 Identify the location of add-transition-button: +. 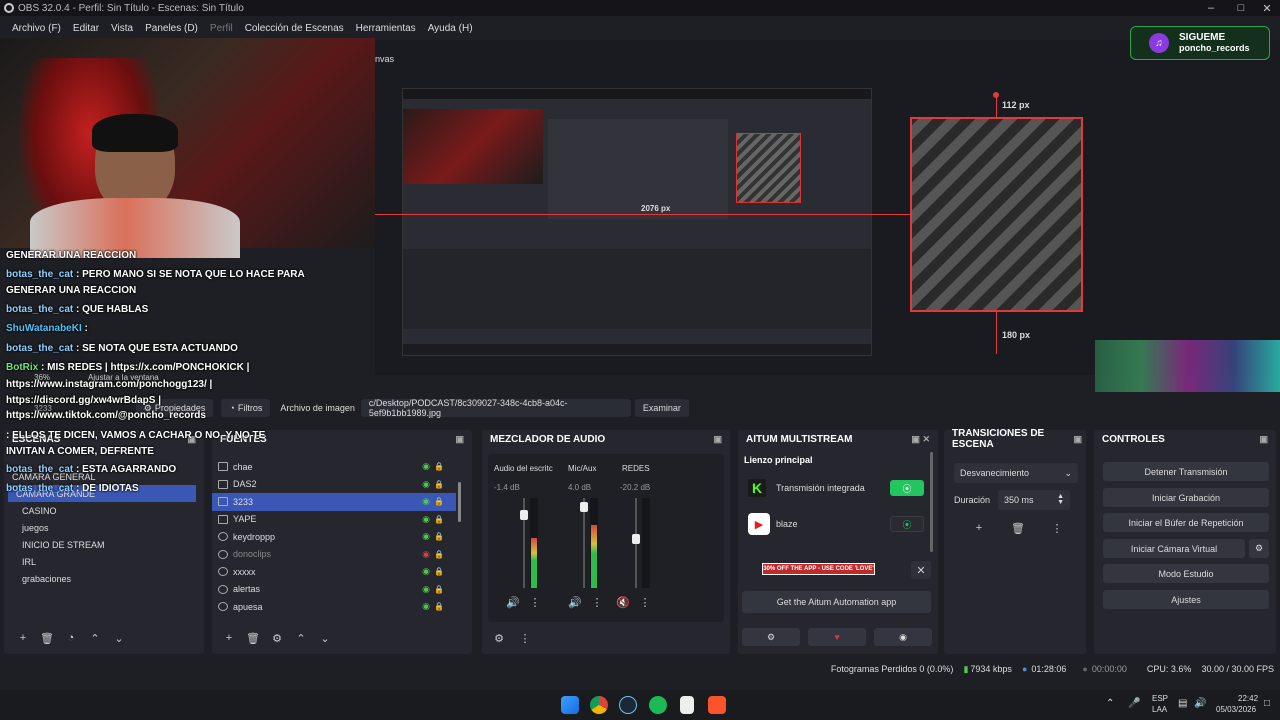
(979, 528).